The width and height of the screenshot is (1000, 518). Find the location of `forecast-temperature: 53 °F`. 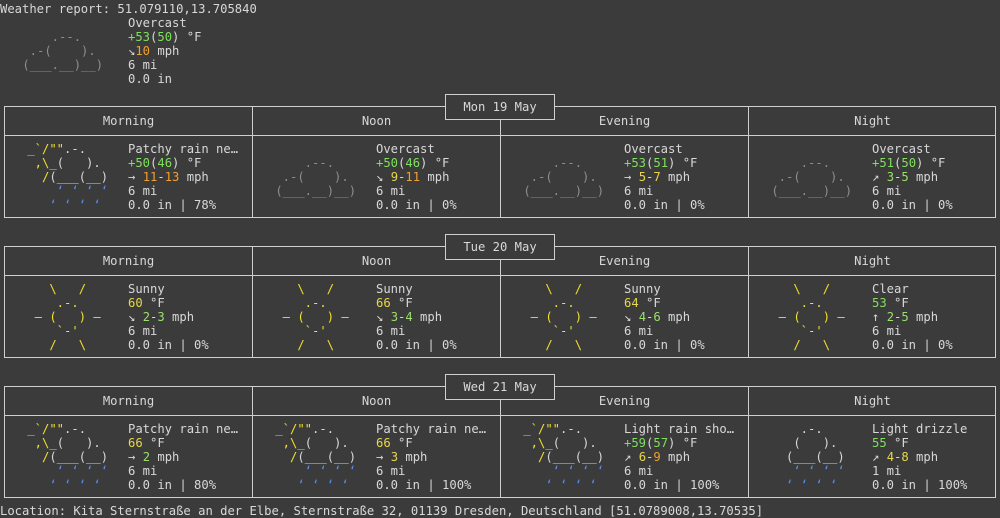

forecast-temperature: 53 °F is located at coordinates (890, 303).